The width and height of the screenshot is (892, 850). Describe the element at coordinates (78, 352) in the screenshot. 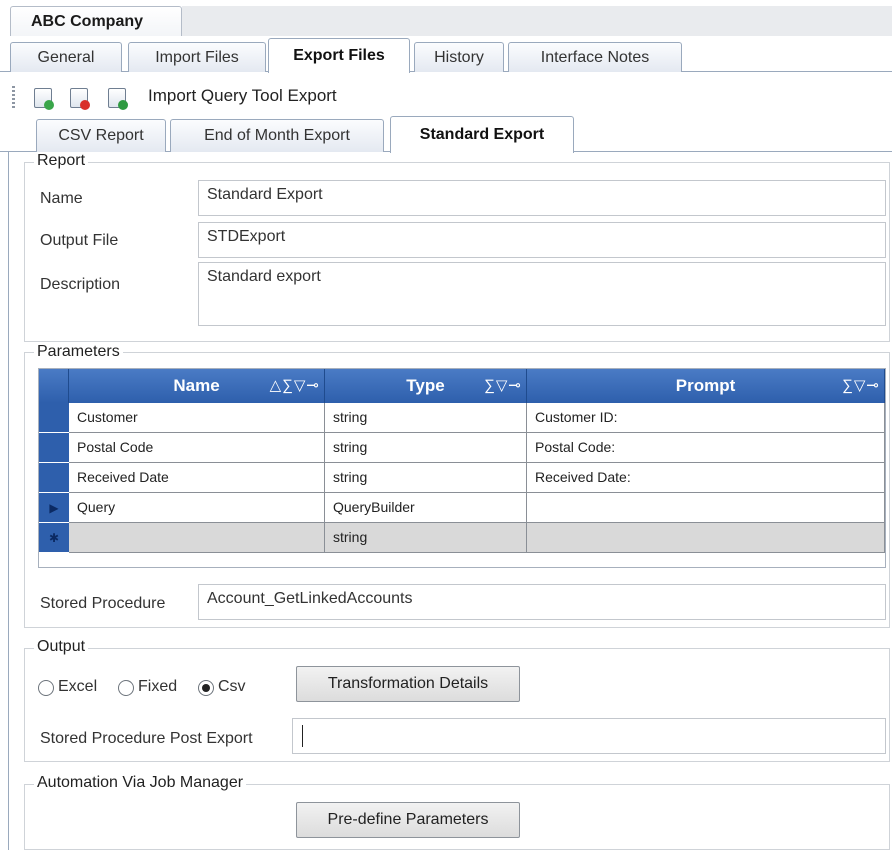

I see `parameters-group-label: Parameters` at that location.